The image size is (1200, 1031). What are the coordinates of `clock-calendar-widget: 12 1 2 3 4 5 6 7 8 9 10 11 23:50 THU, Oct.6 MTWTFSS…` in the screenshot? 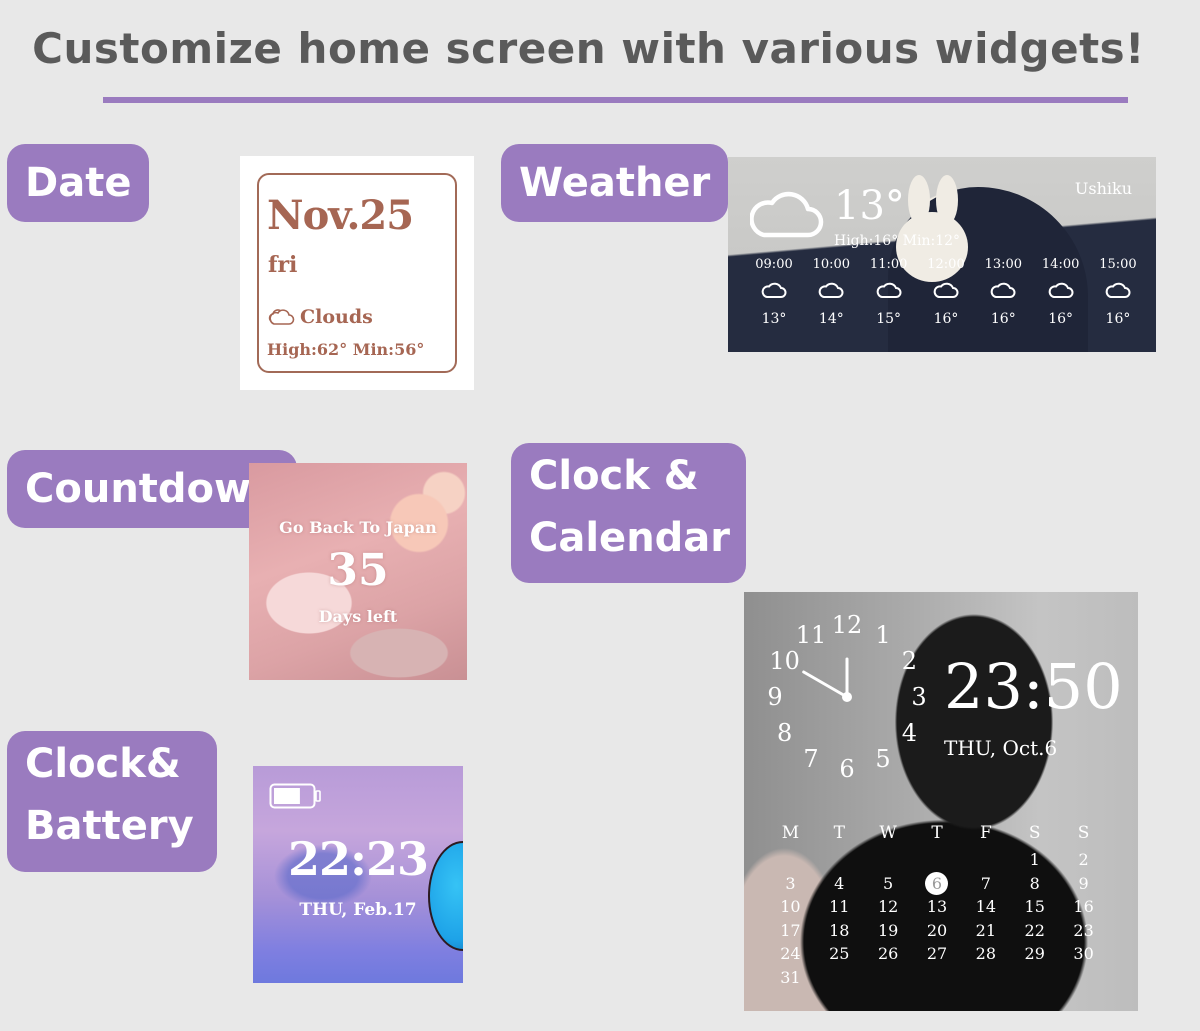 It's located at (941, 801).